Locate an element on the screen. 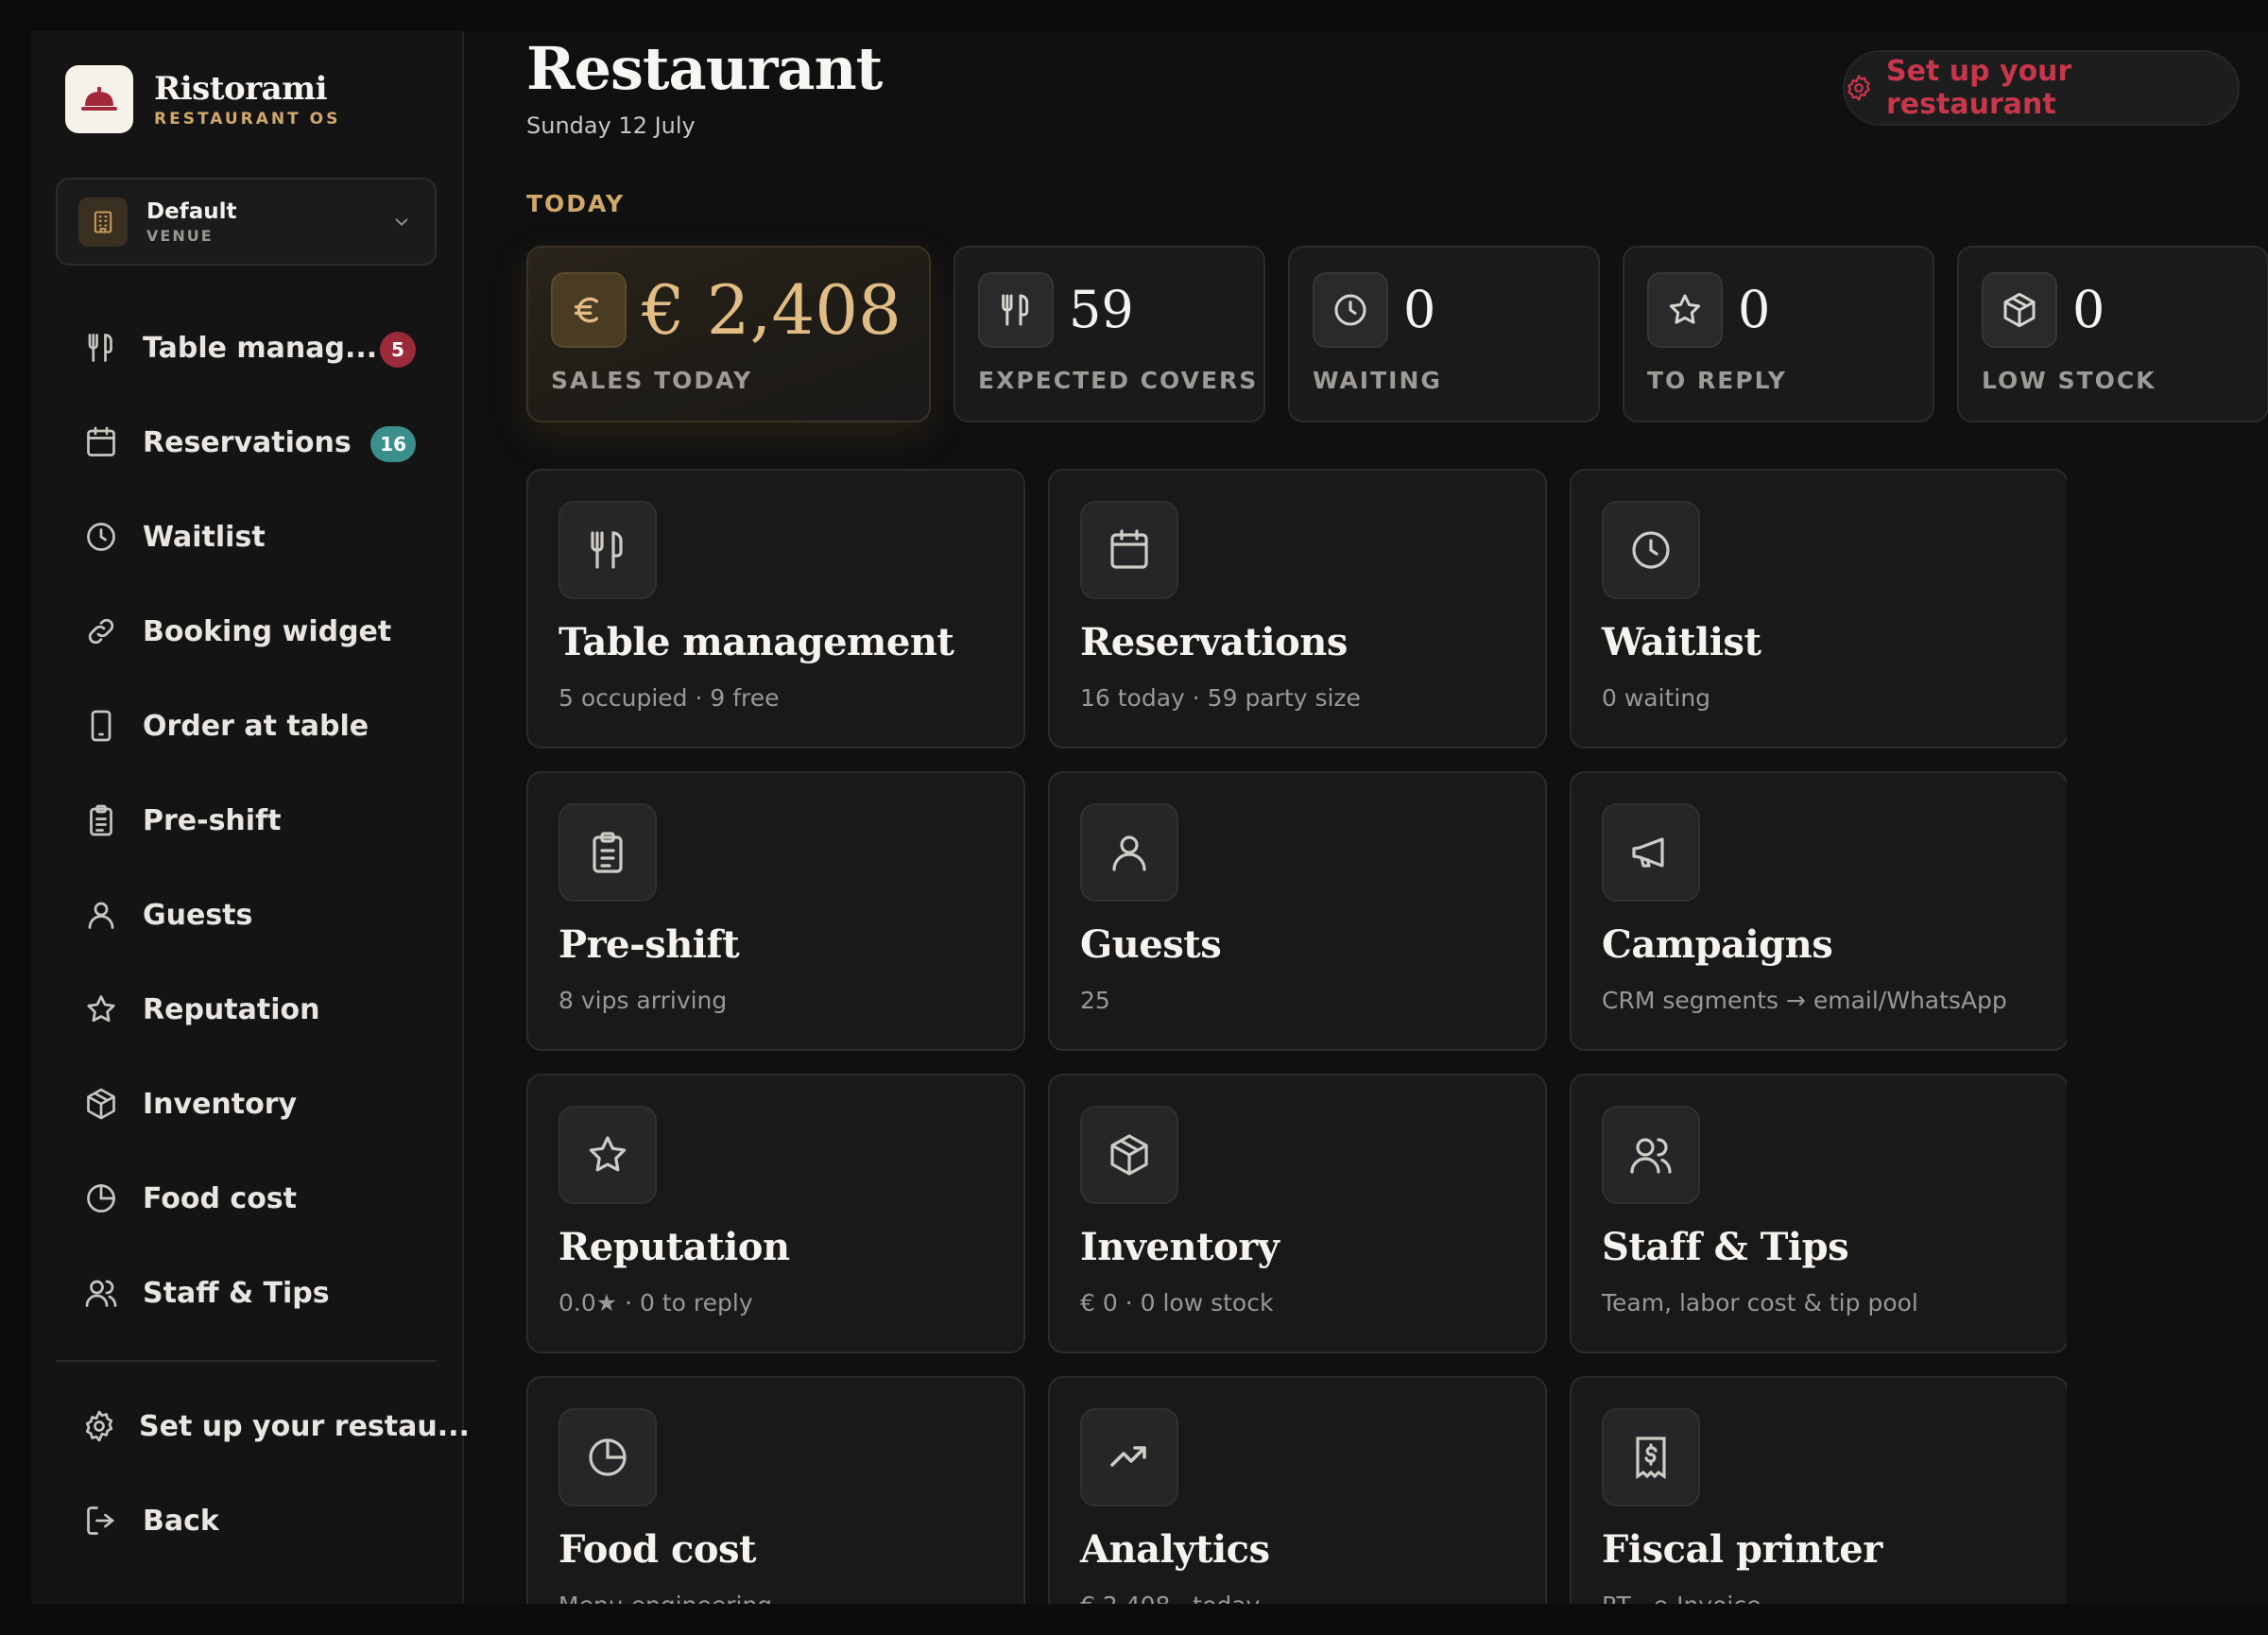 This screenshot has width=2268, height=1635. sidebar-item-label: Booking widget is located at coordinates (267, 631).